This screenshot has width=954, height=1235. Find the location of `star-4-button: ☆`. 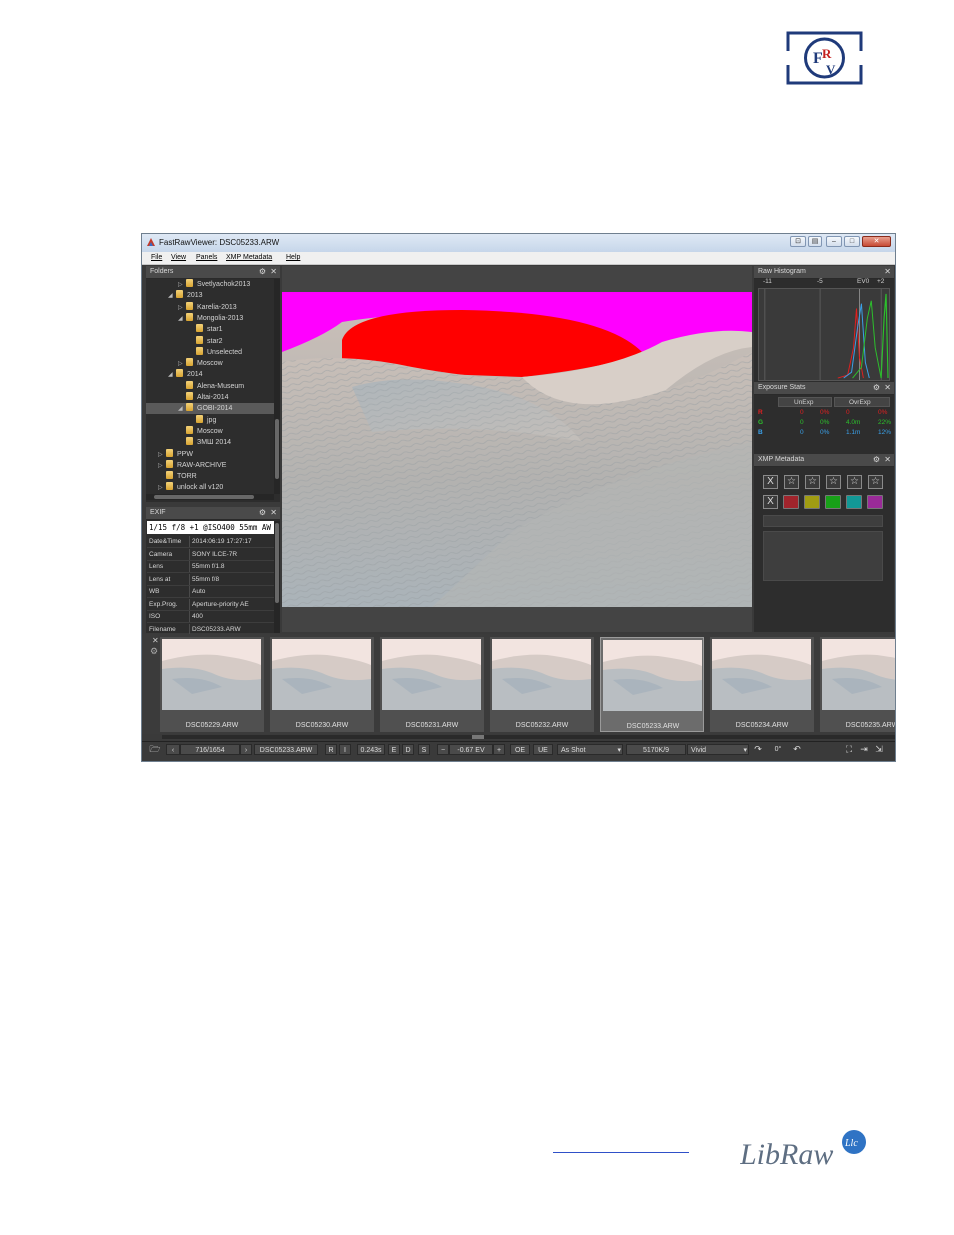

star-4-button: ☆ is located at coordinates (854, 482).